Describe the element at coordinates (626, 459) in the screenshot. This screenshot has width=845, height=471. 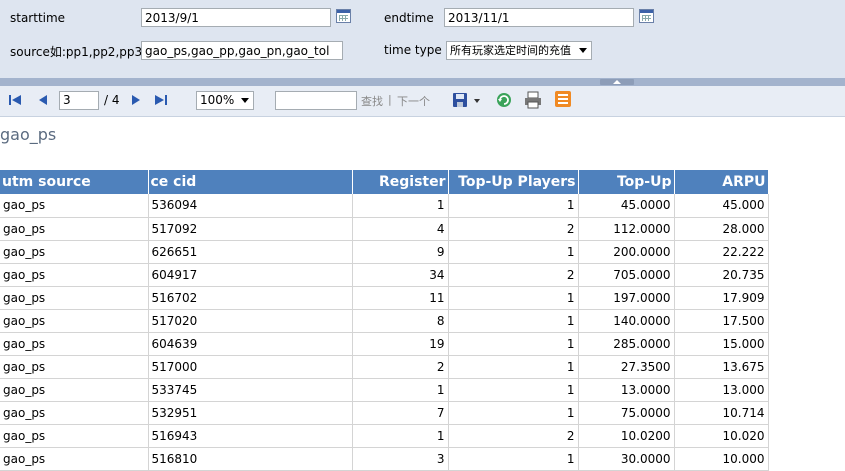
I see `table-cell: 30.0000` at that location.